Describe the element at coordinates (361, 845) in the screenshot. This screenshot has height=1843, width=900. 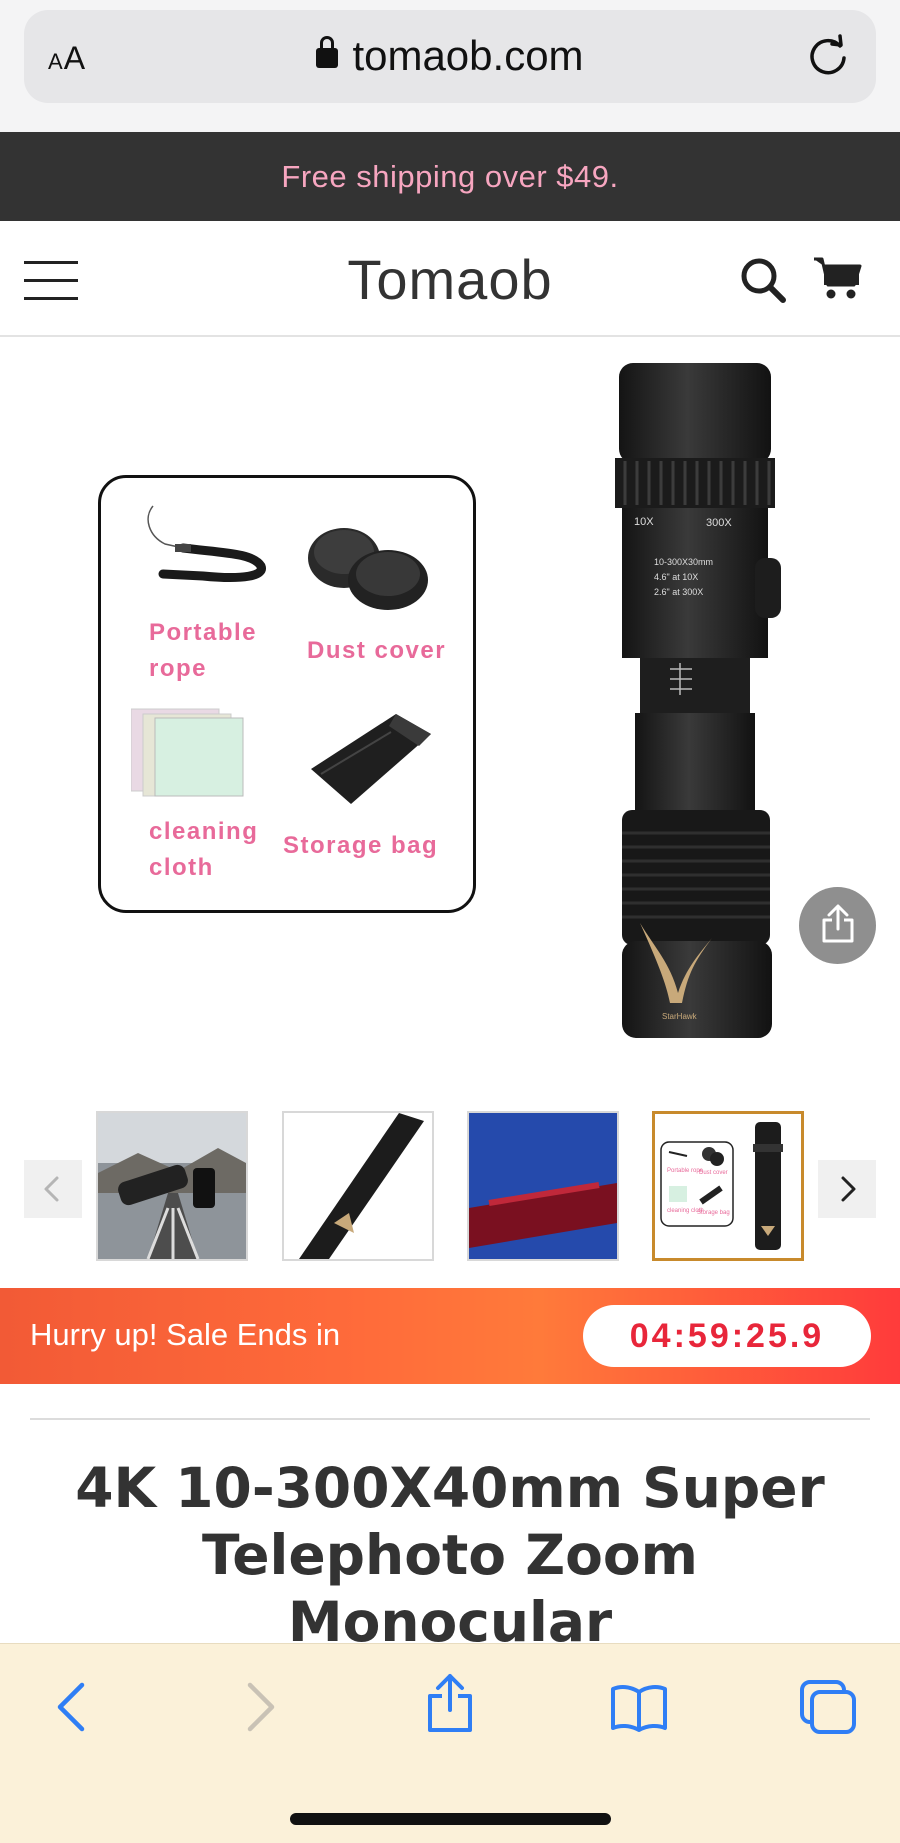
I see `accessory-label: Storage bag` at that location.